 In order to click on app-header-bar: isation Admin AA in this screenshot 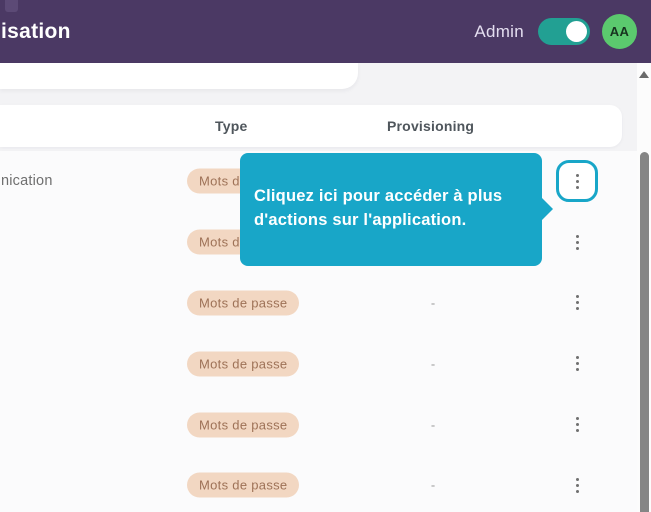, I will do `click(325, 31)`.